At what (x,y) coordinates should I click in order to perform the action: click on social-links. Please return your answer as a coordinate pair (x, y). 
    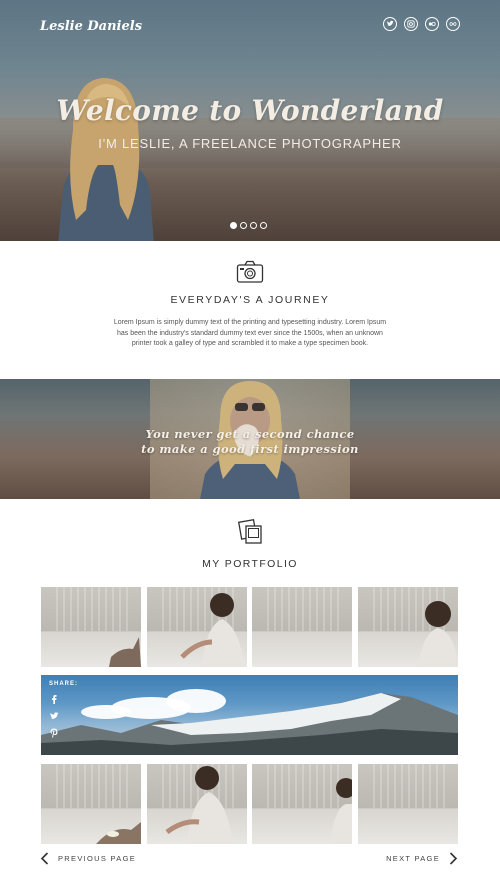
    Looking at the image, I should click on (421, 24).